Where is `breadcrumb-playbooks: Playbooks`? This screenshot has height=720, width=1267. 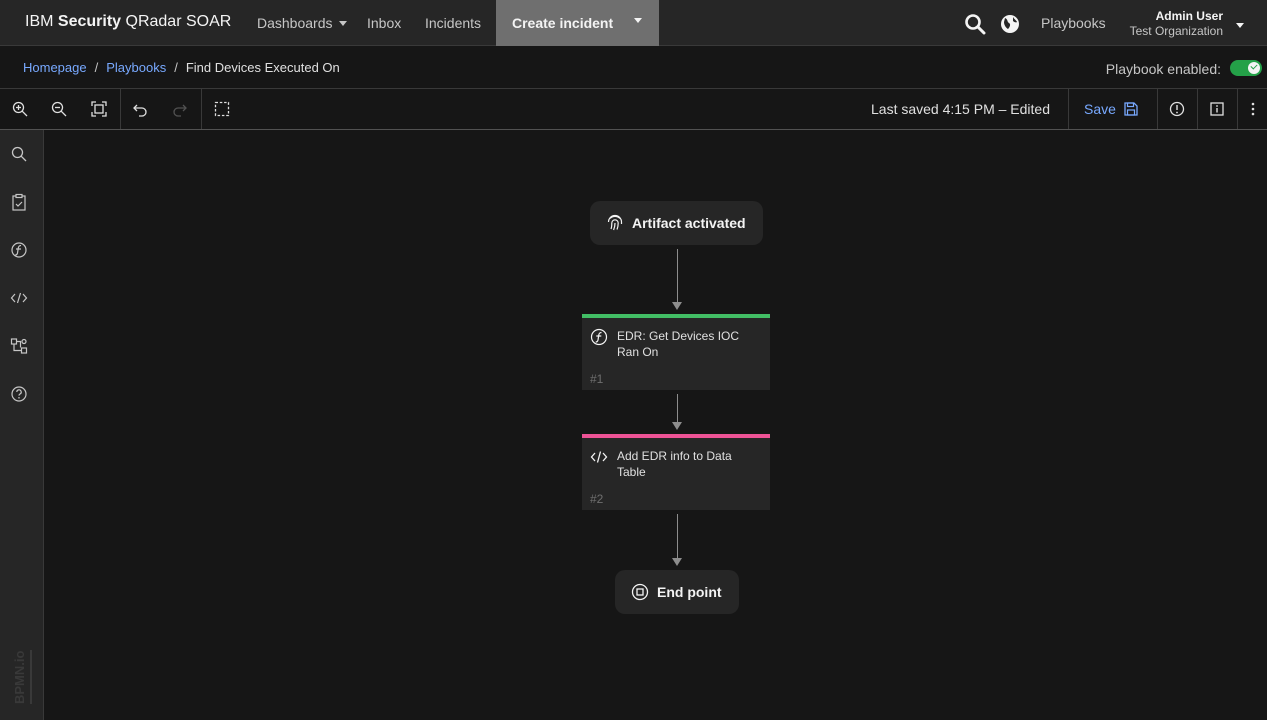
breadcrumb-playbooks: Playbooks is located at coordinates (136, 67).